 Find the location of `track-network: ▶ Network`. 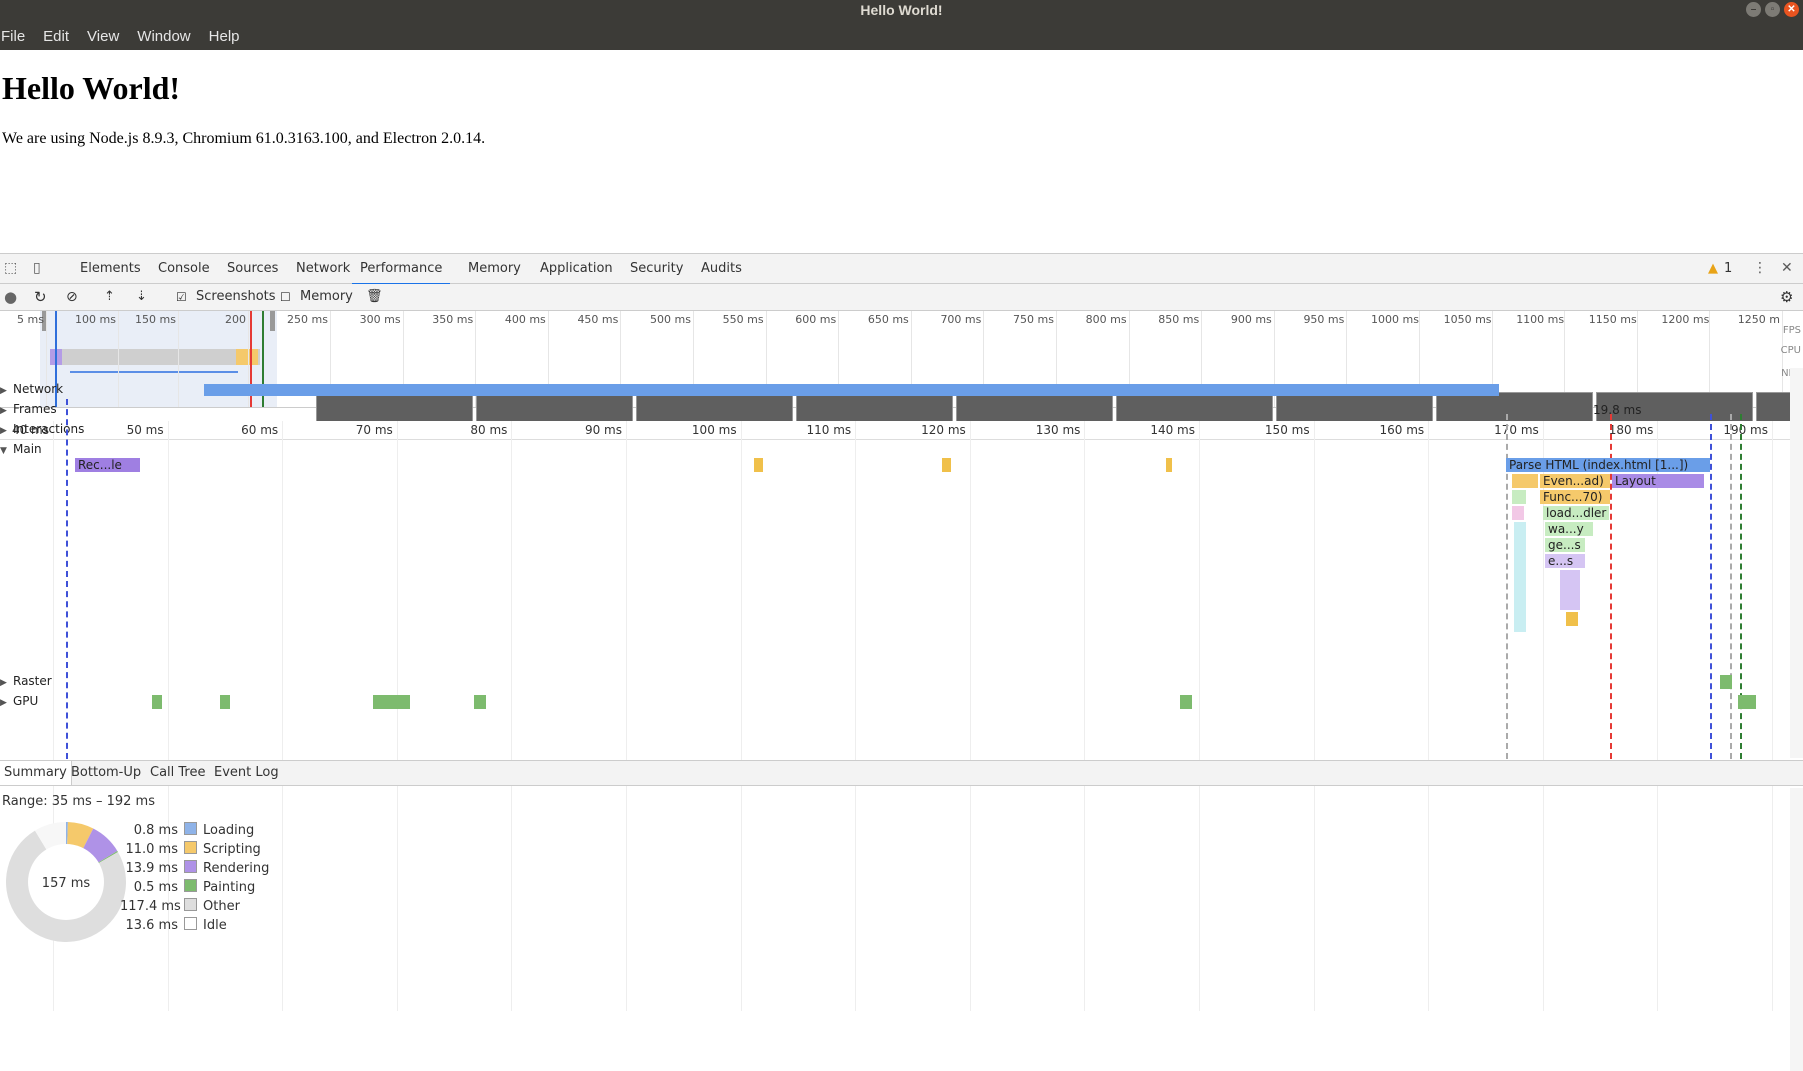

track-network: ▶ Network is located at coordinates (31, 389).